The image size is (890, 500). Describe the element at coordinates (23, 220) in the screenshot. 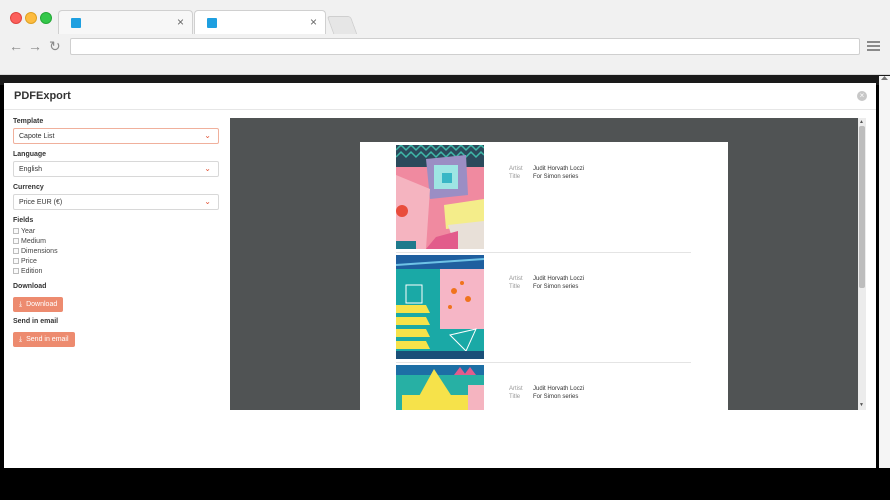

I see `fields-label: Fields` at that location.